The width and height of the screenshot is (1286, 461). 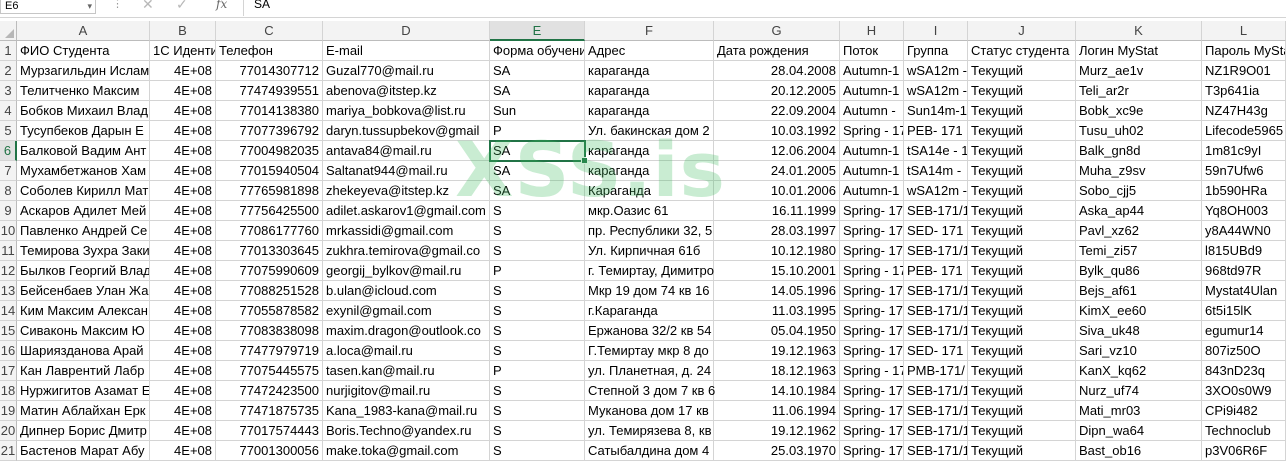 What do you see at coordinates (649, 371) in the screenshot?
I see `cell-address: ул. Планетная, д. 24` at bounding box center [649, 371].